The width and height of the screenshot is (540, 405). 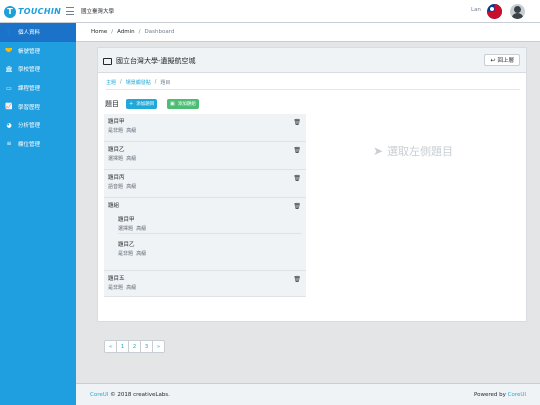 I want to click on footer-powered-text: Powered by, so click(x=489, y=394).